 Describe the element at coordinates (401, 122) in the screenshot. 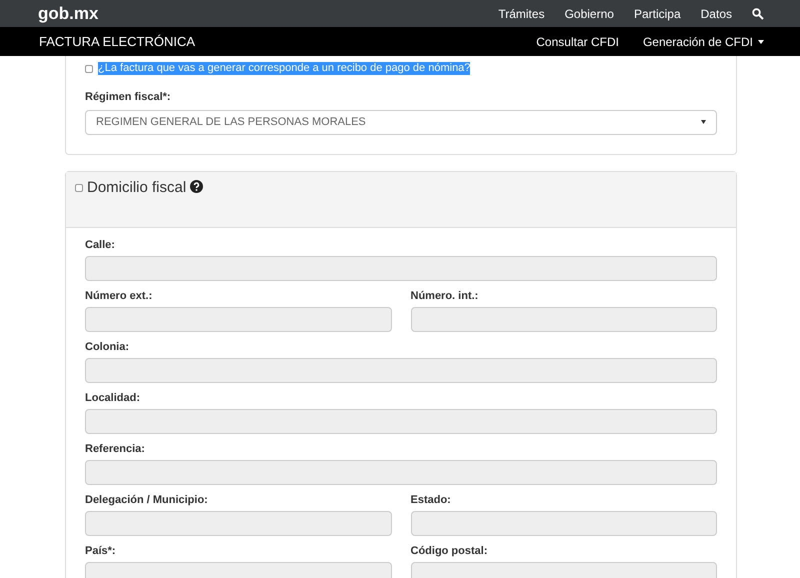

I see `tax-regime-select: REGIMEN GENERAL DE LAS PERSONAS MORALES` at that location.